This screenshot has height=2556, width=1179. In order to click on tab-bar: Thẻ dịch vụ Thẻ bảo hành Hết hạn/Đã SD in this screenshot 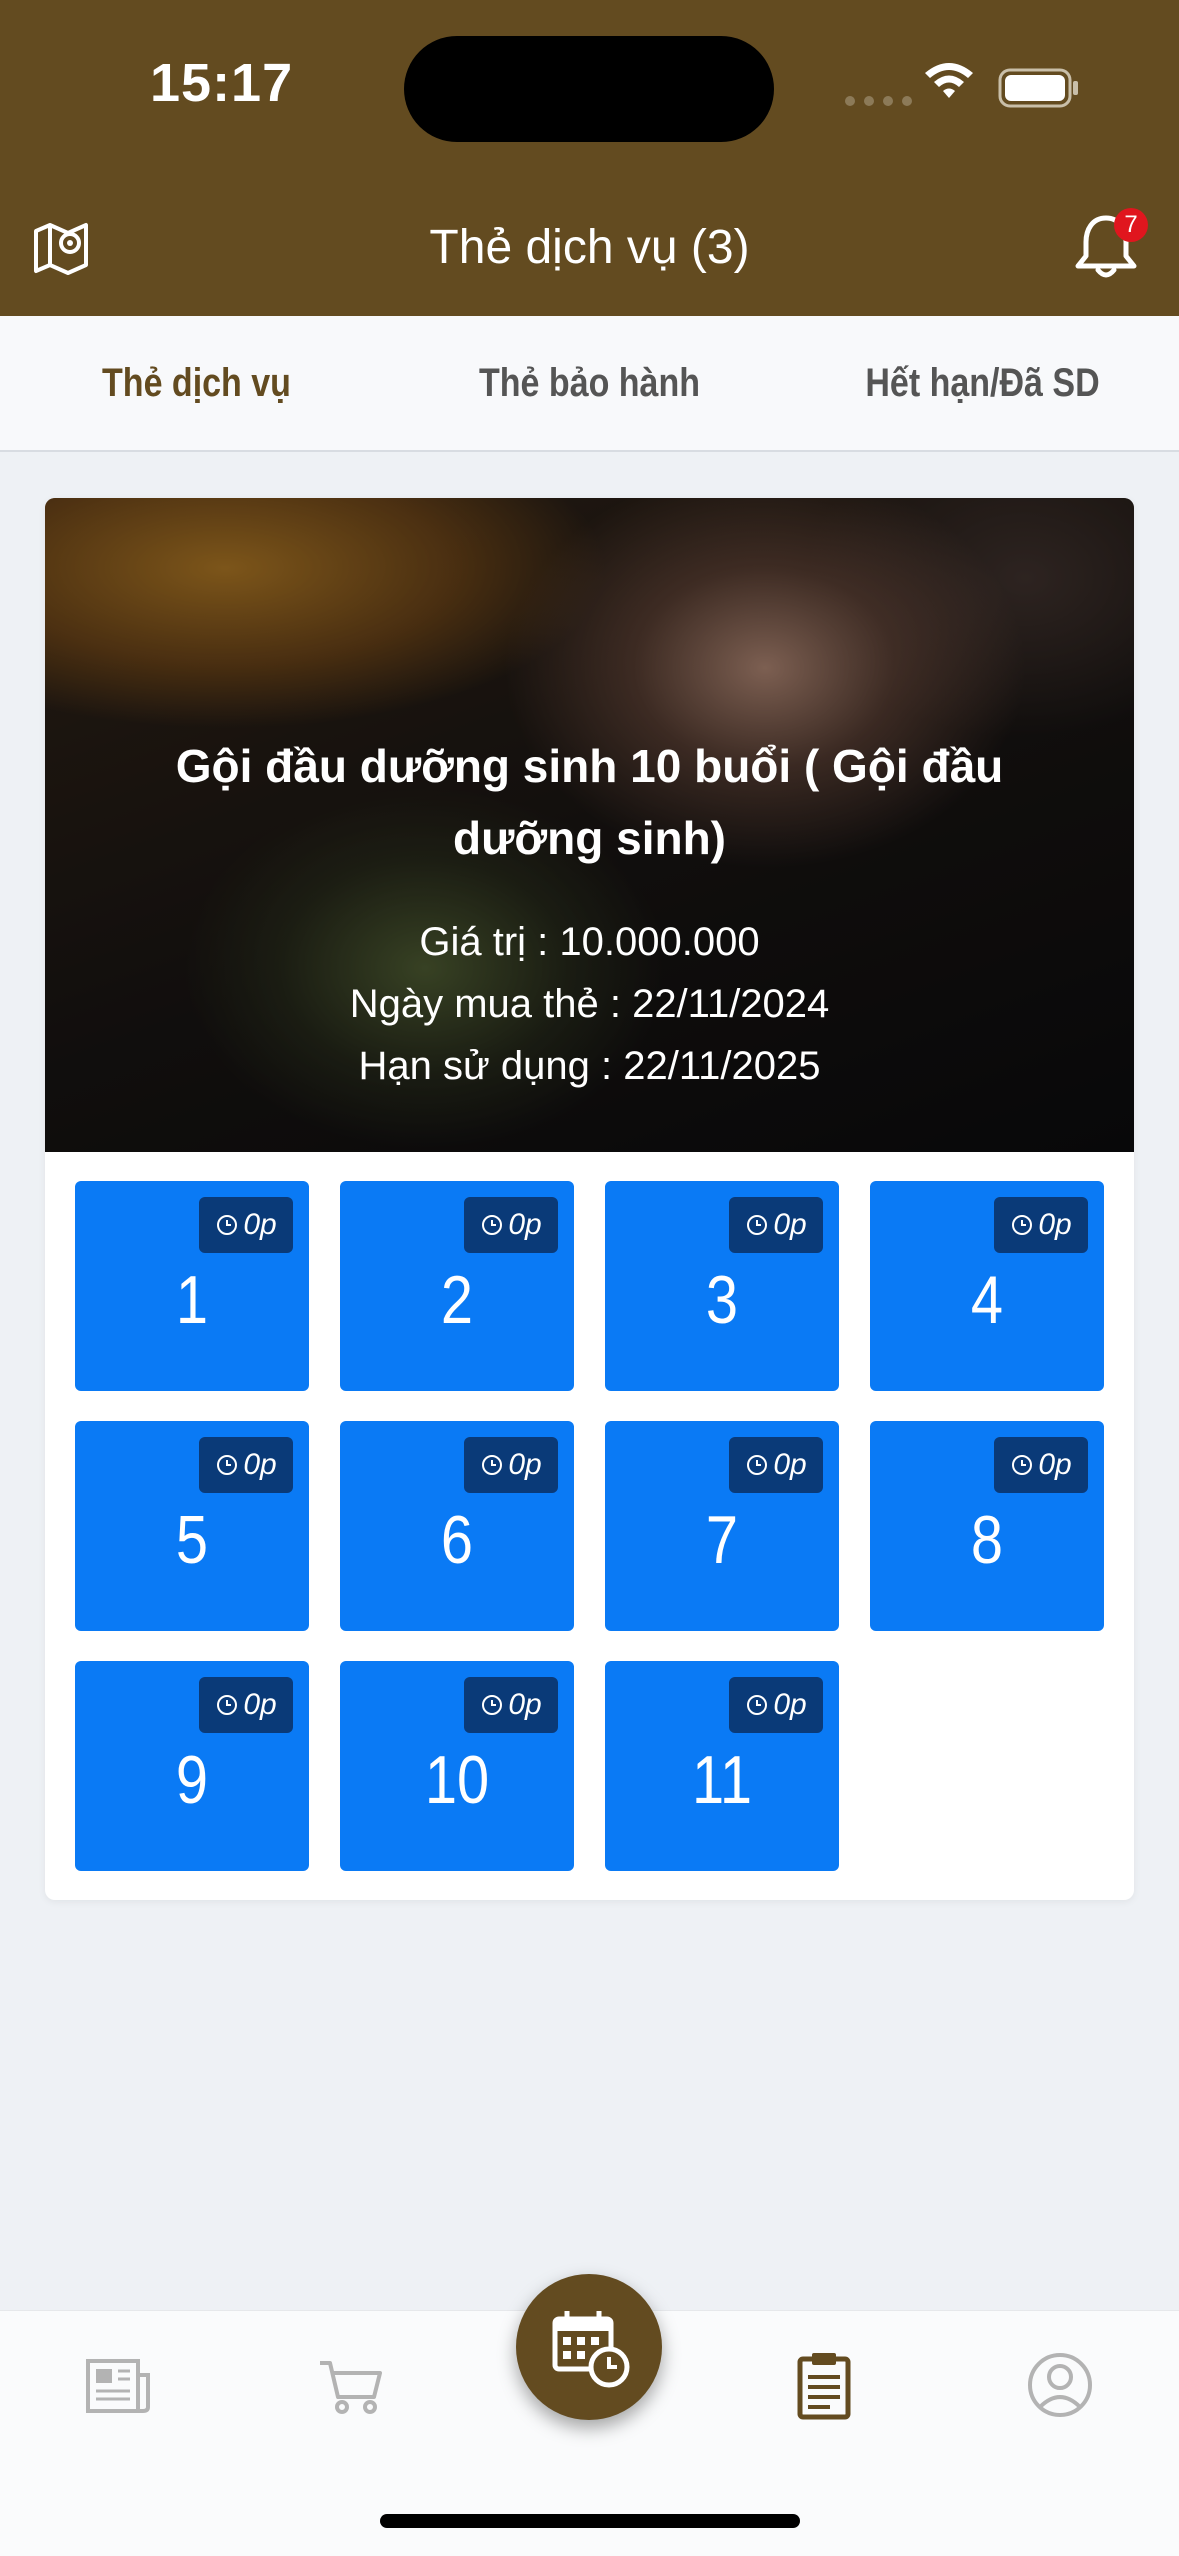, I will do `click(589, 384)`.